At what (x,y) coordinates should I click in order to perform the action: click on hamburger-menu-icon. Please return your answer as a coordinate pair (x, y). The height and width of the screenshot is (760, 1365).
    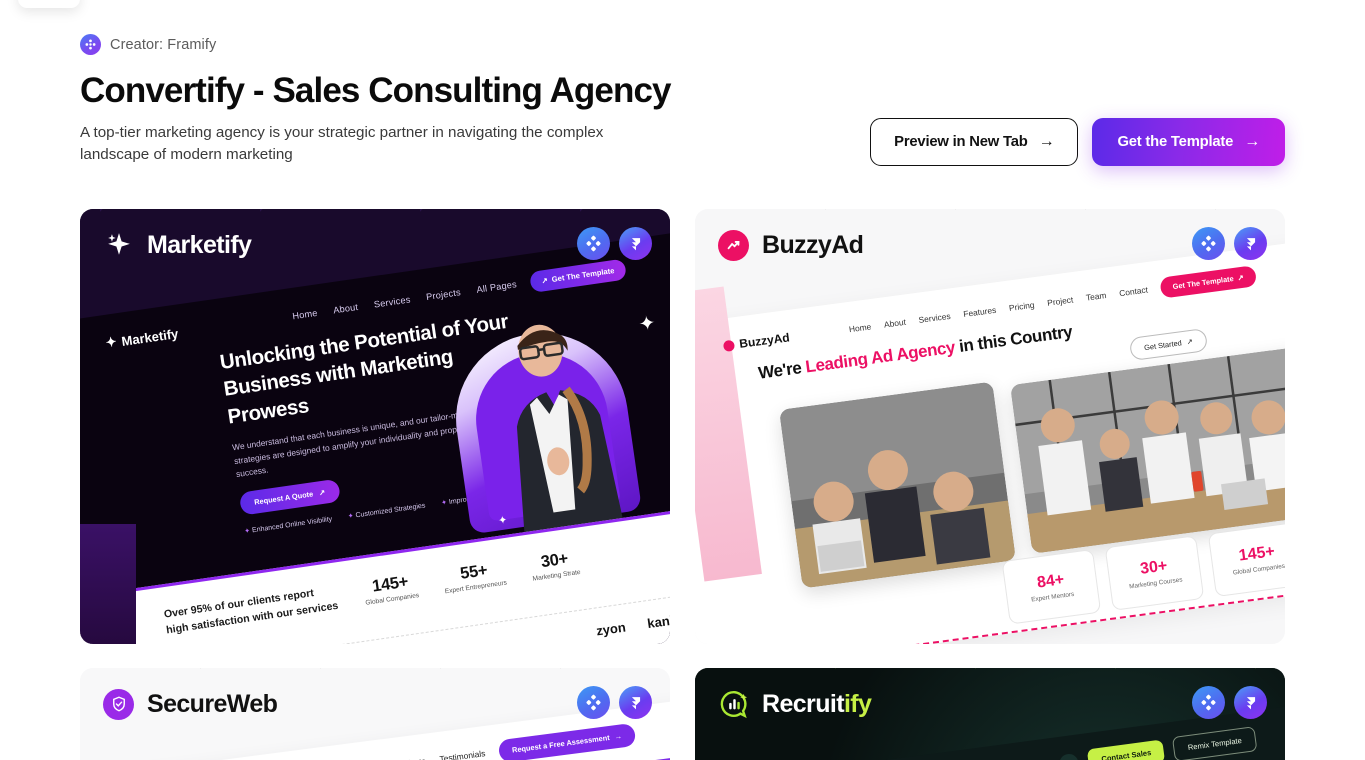
    Looking at the image, I should click on (1069, 756).